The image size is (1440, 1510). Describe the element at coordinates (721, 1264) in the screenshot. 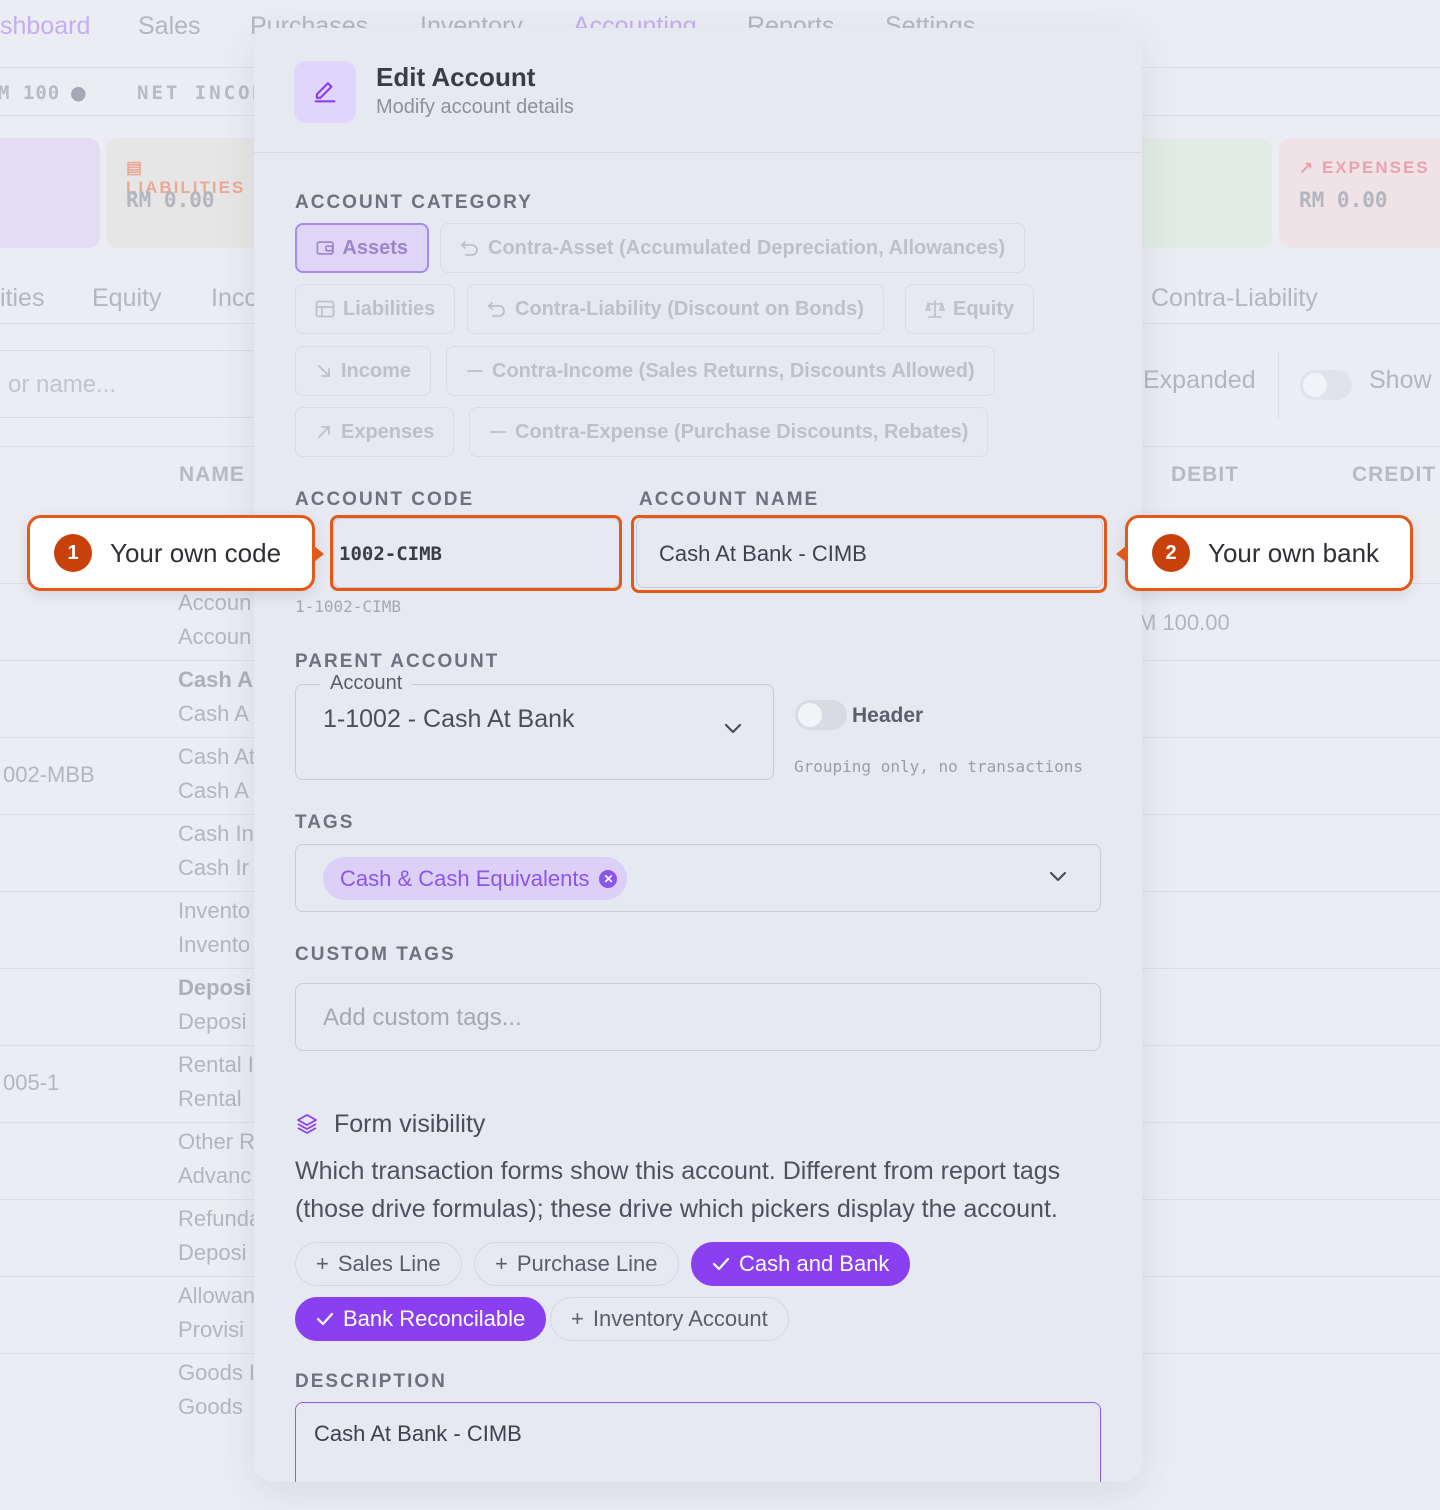

I see `check-icon` at that location.